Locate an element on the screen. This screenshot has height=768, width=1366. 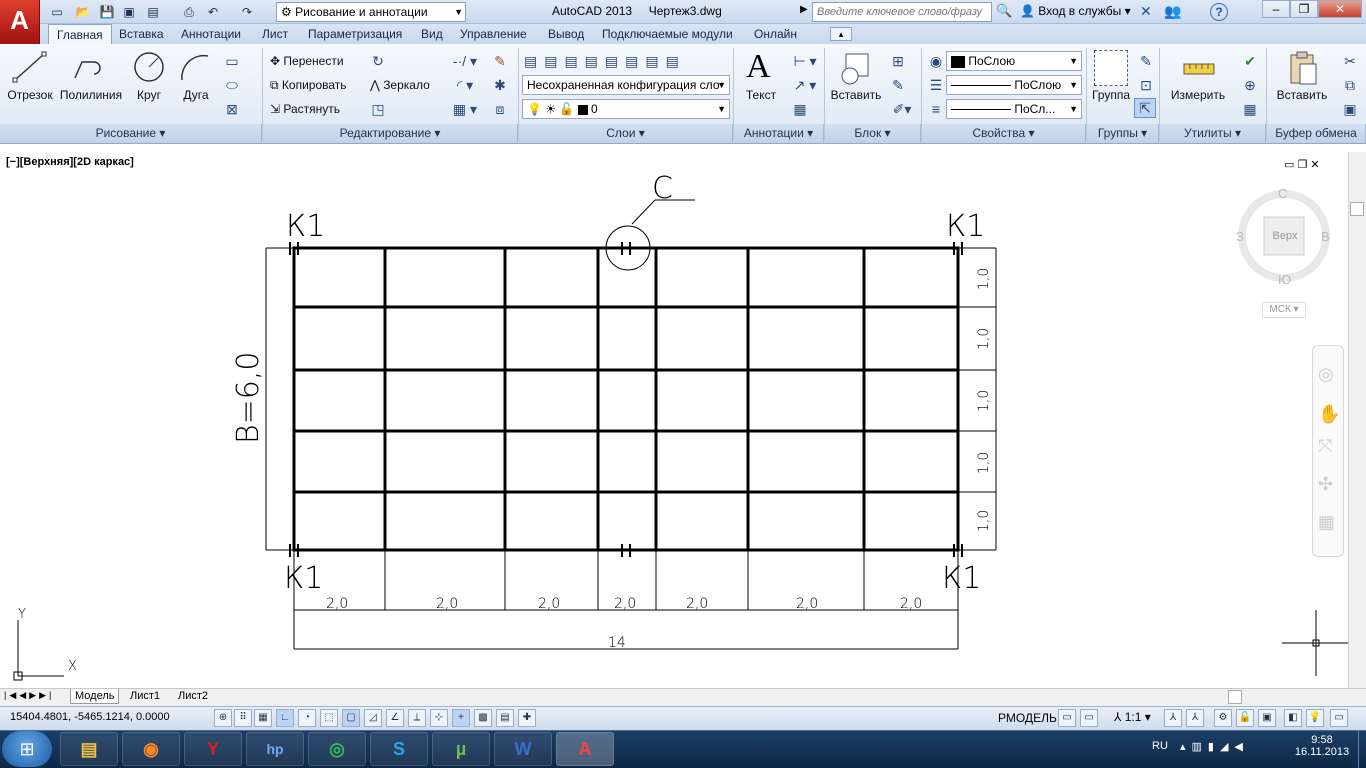
cut-icon: ✂ is located at coordinates (1350, 61).